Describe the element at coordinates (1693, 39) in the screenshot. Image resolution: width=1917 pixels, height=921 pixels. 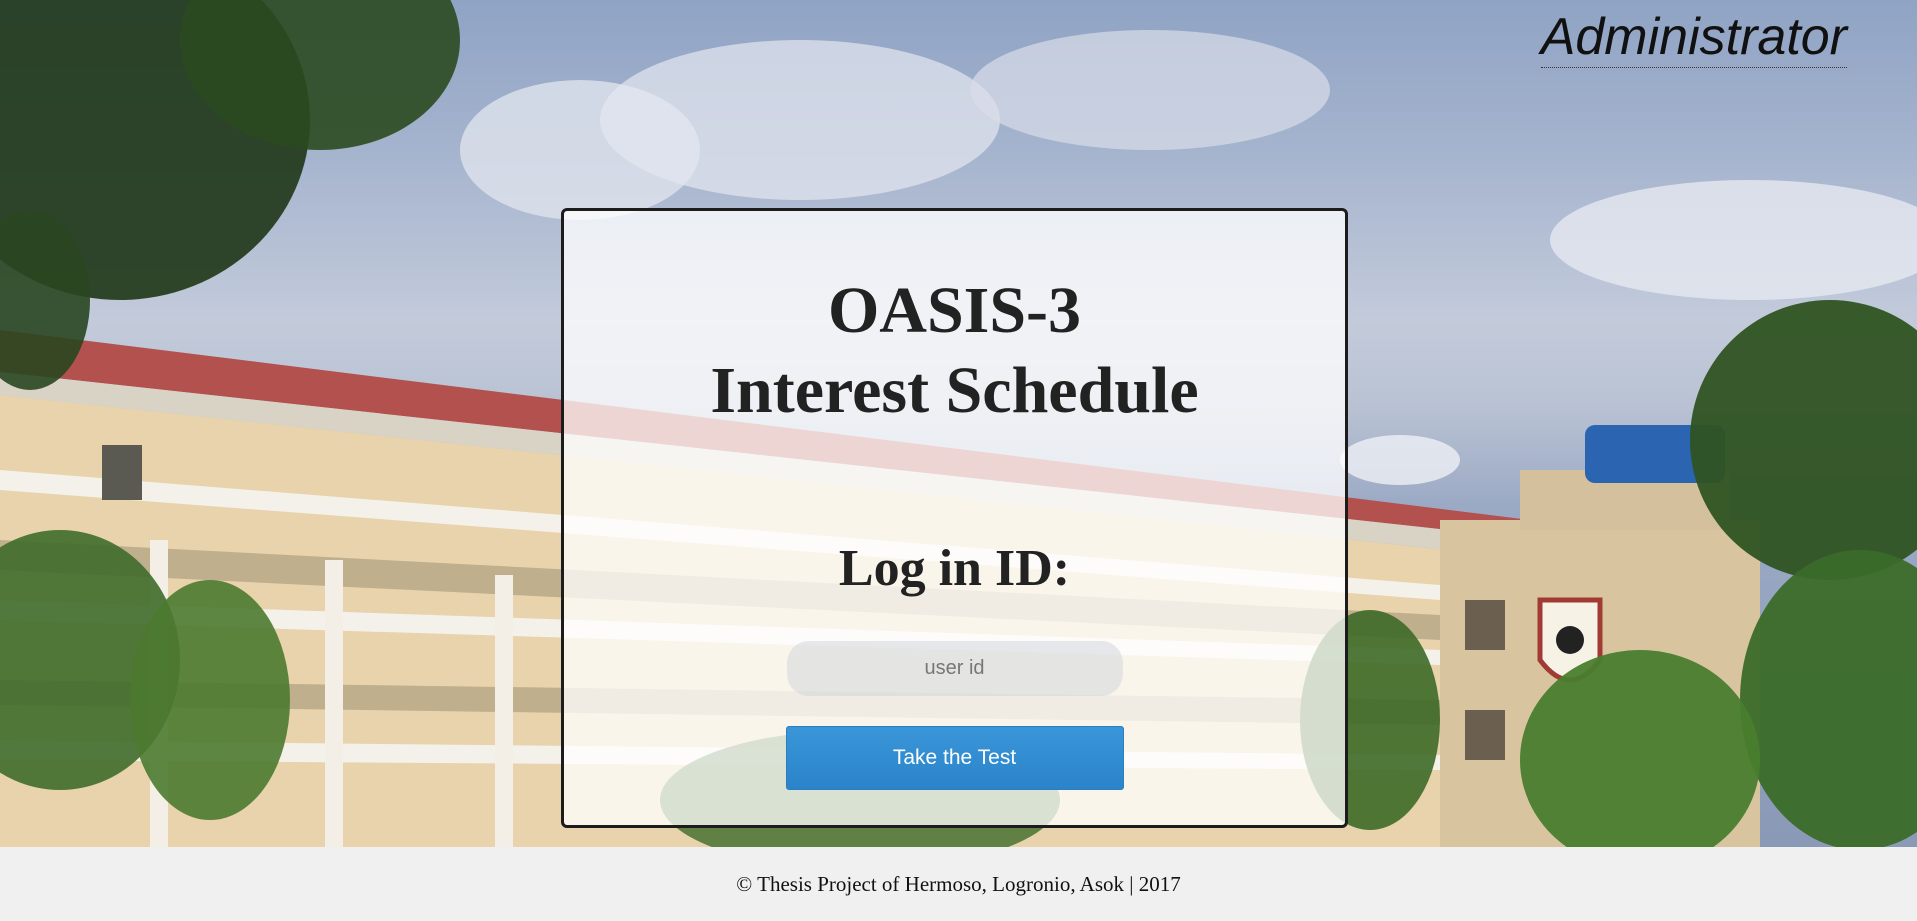
I see `administrator-link: Administrator` at that location.